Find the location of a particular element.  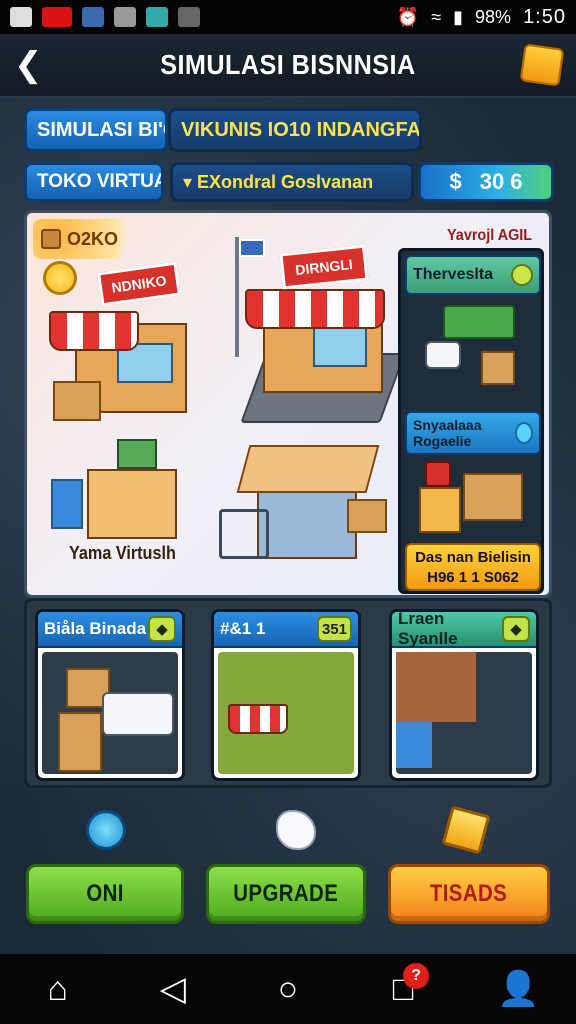

panel-top-right-caption: Yavrojl AGIL is located at coordinates (490, 235).